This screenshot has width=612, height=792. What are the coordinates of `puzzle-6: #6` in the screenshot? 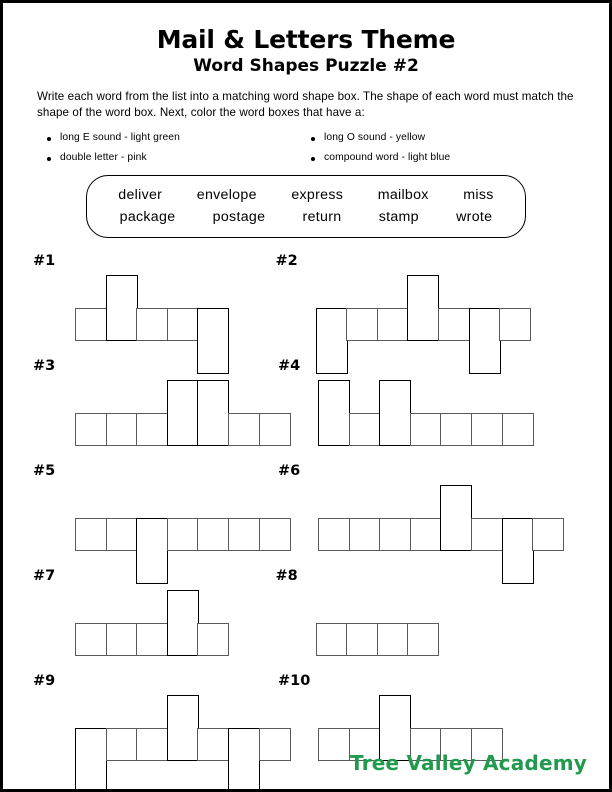 It's located at (443, 524).